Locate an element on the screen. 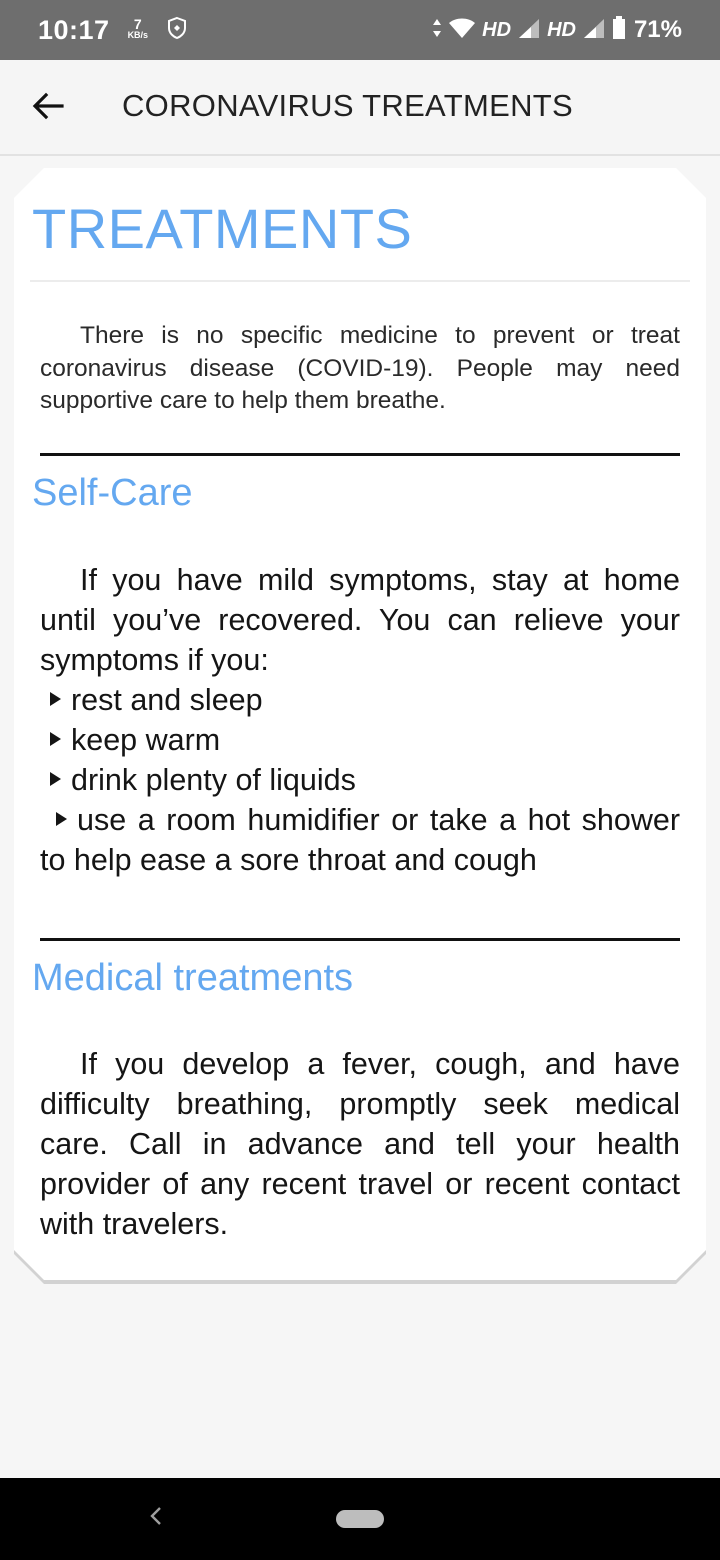 The image size is (720, 1560). status-time: 10:17 is located at coordinates (74, 29).